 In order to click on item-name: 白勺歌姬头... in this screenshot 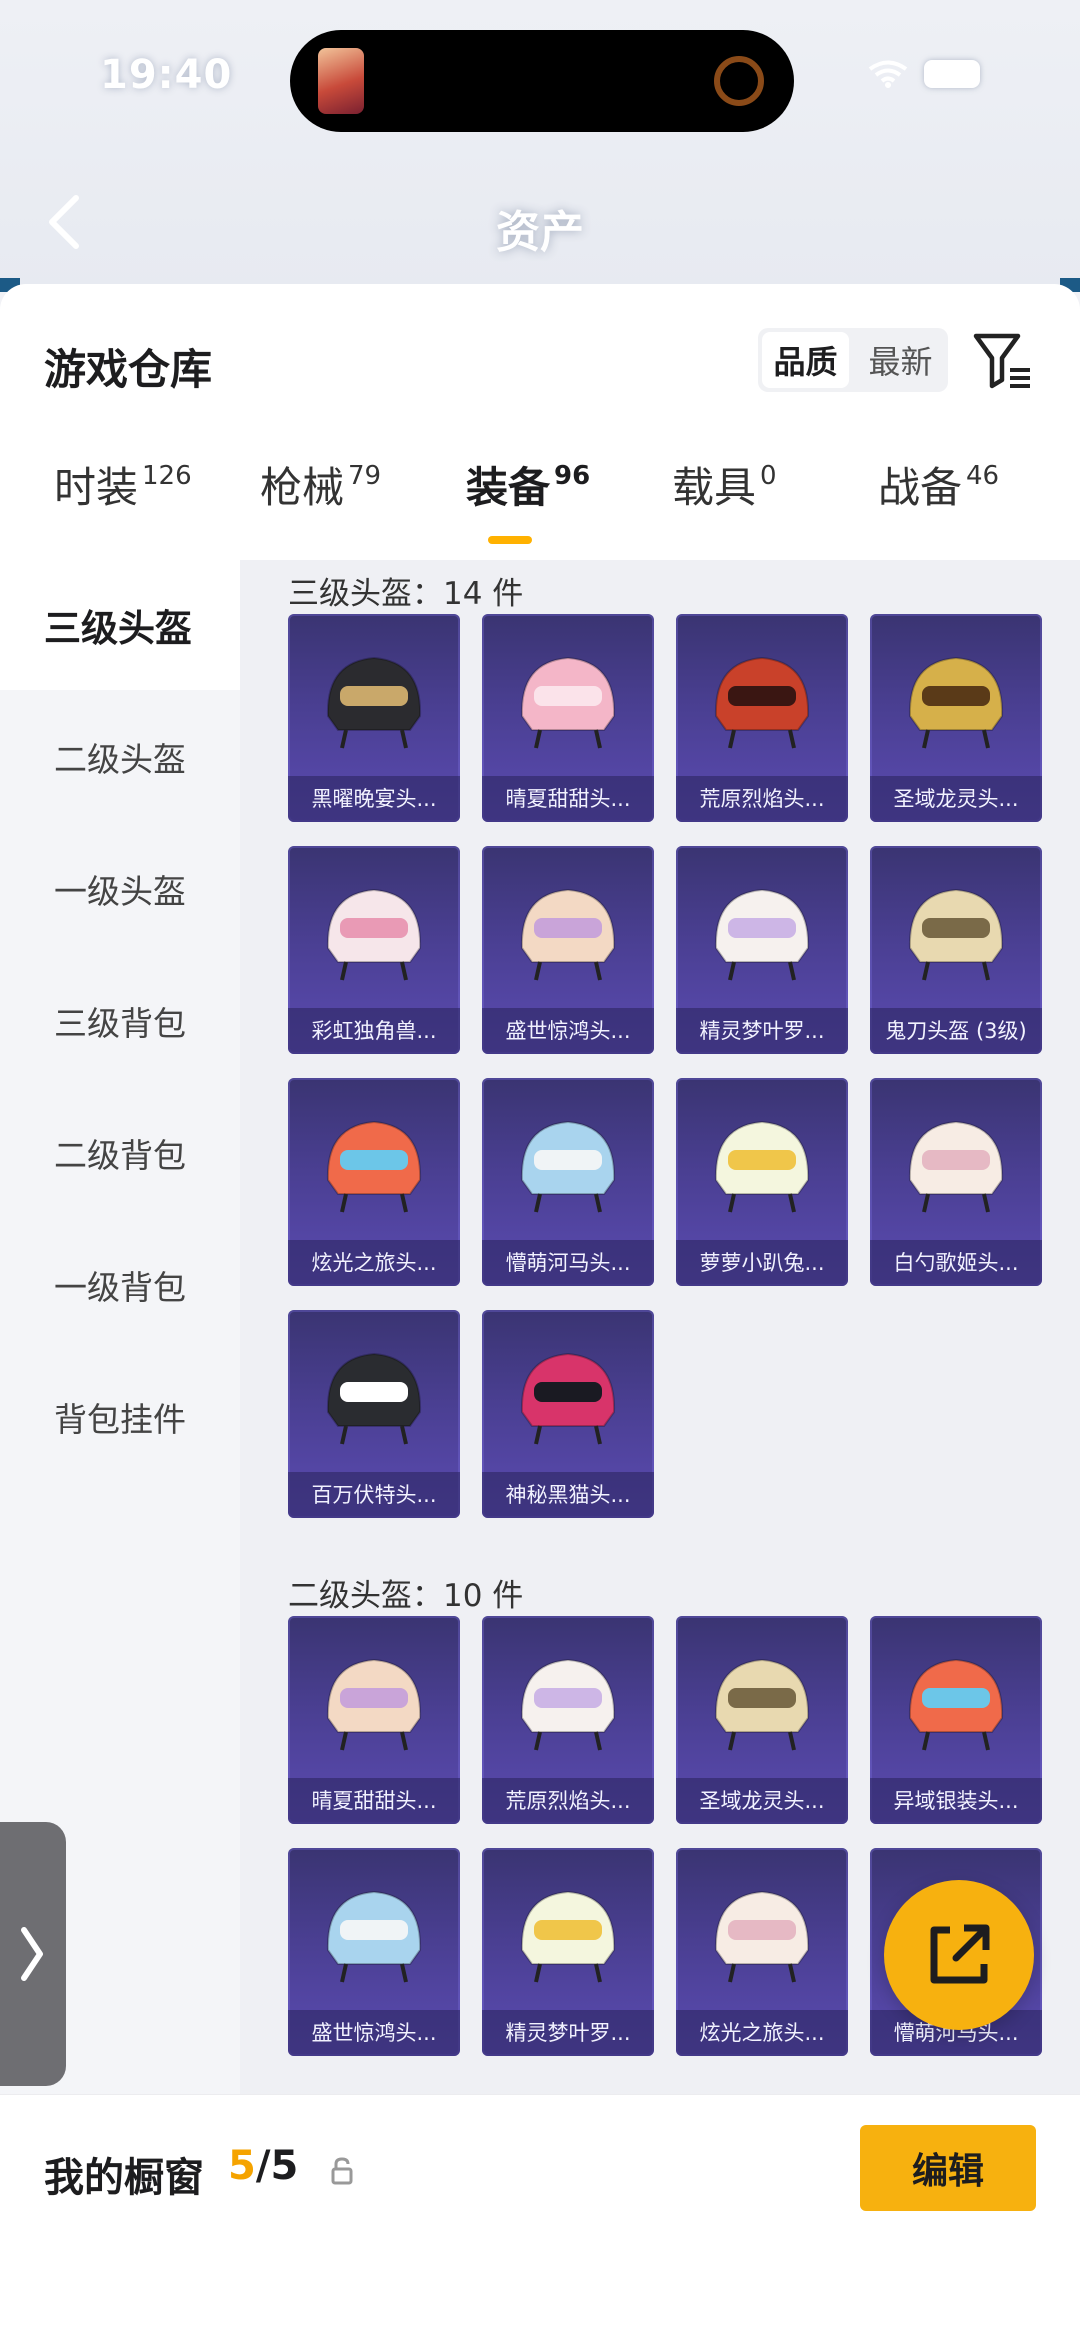, I will do `click(956, 1263)`.